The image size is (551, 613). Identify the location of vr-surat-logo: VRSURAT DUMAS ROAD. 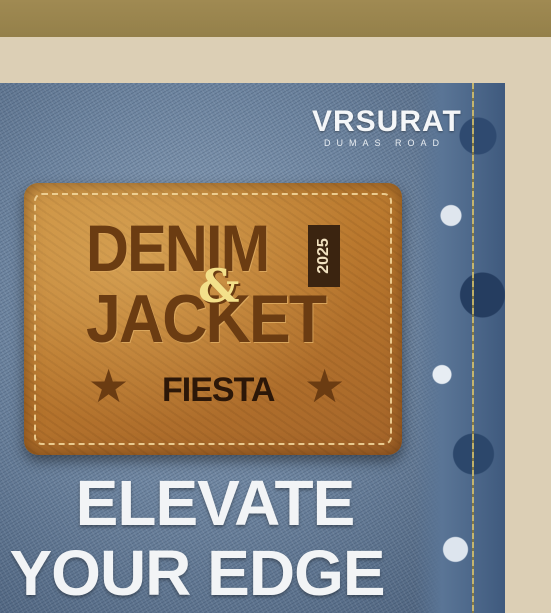
(402, 128).